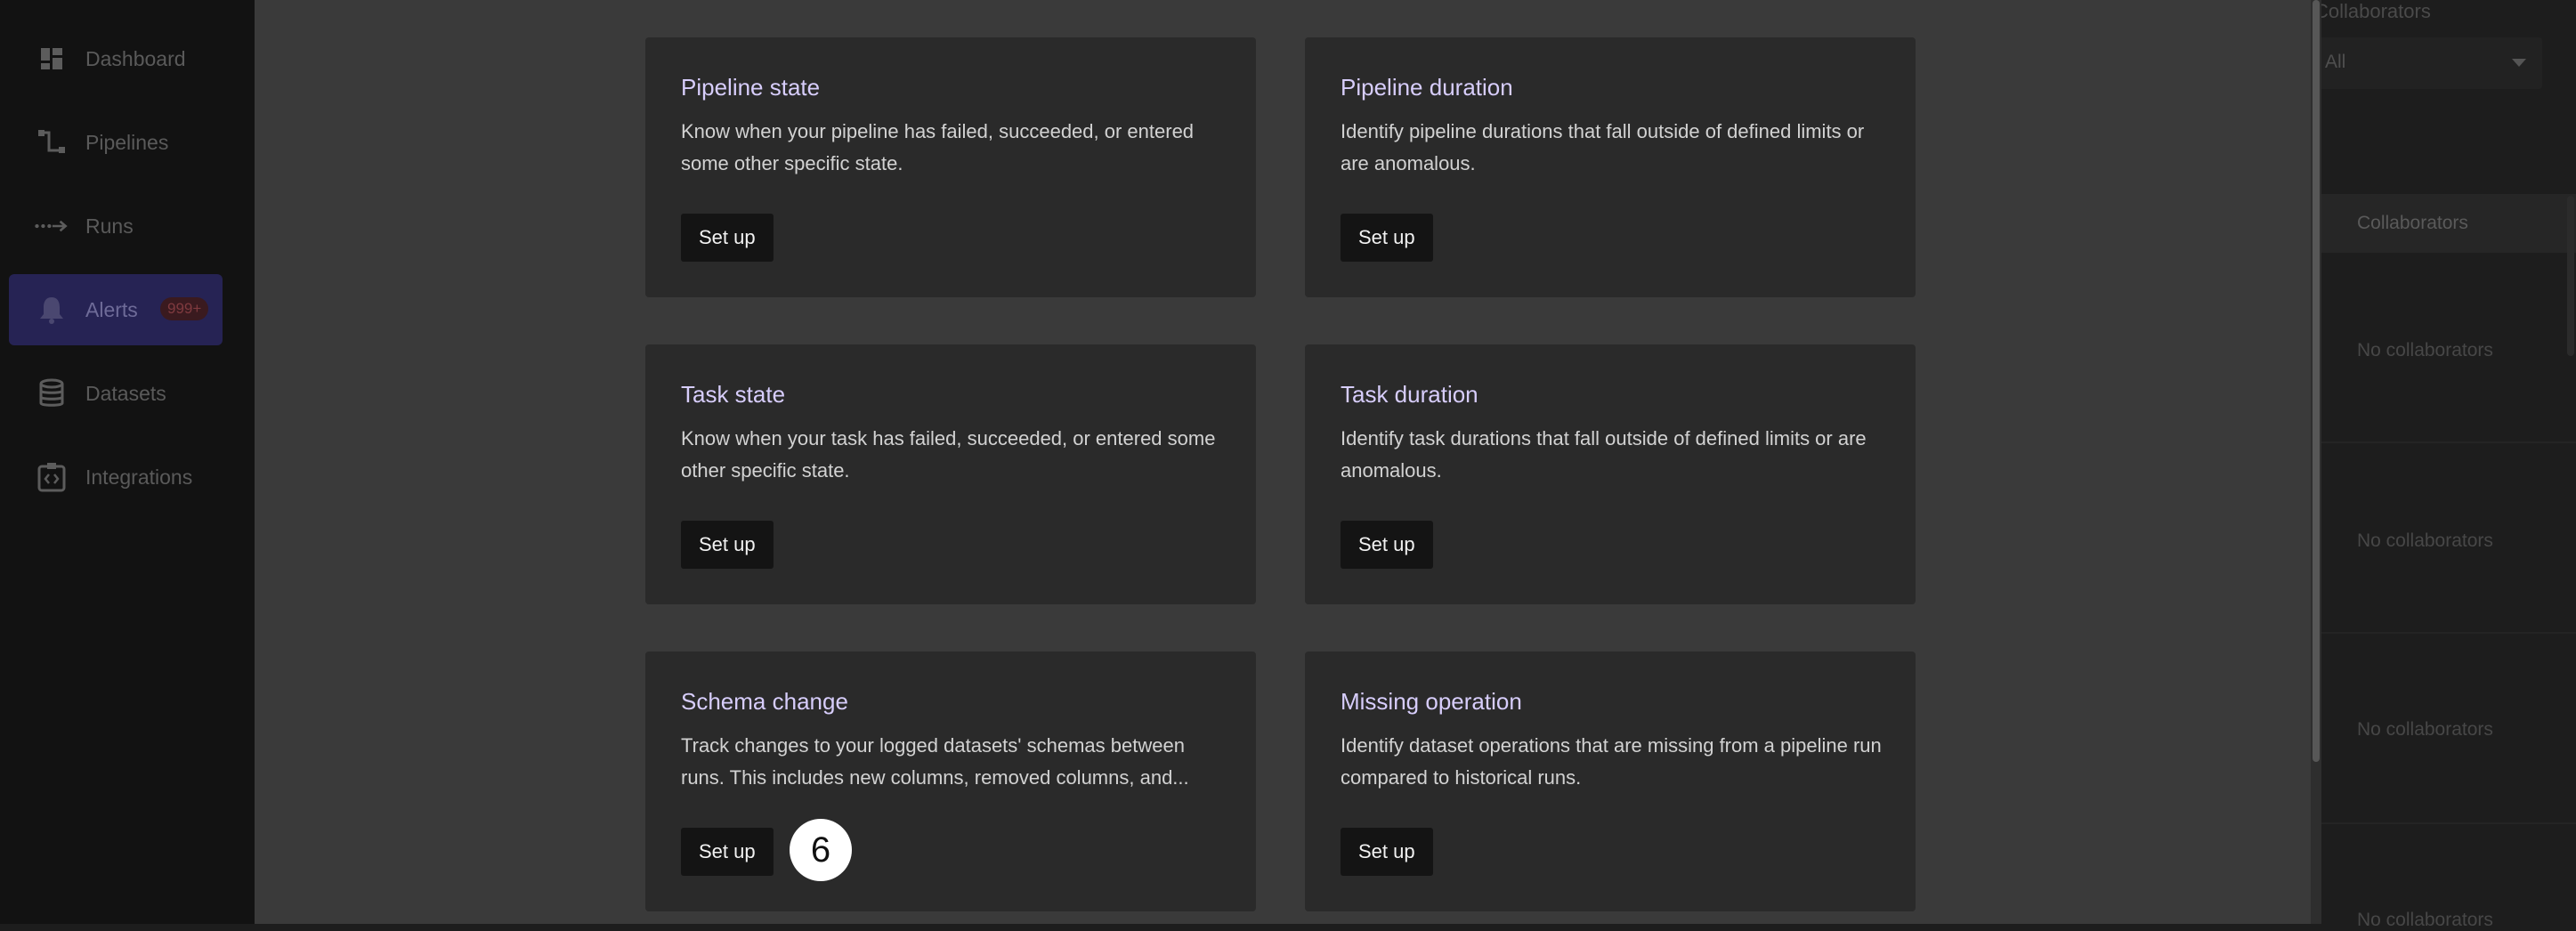 This screenshot has width=2576, height=931. What do you see at coordinates (52, 226) in the screenshot?
I see `runs-icon` at bounding box center [52, 226].